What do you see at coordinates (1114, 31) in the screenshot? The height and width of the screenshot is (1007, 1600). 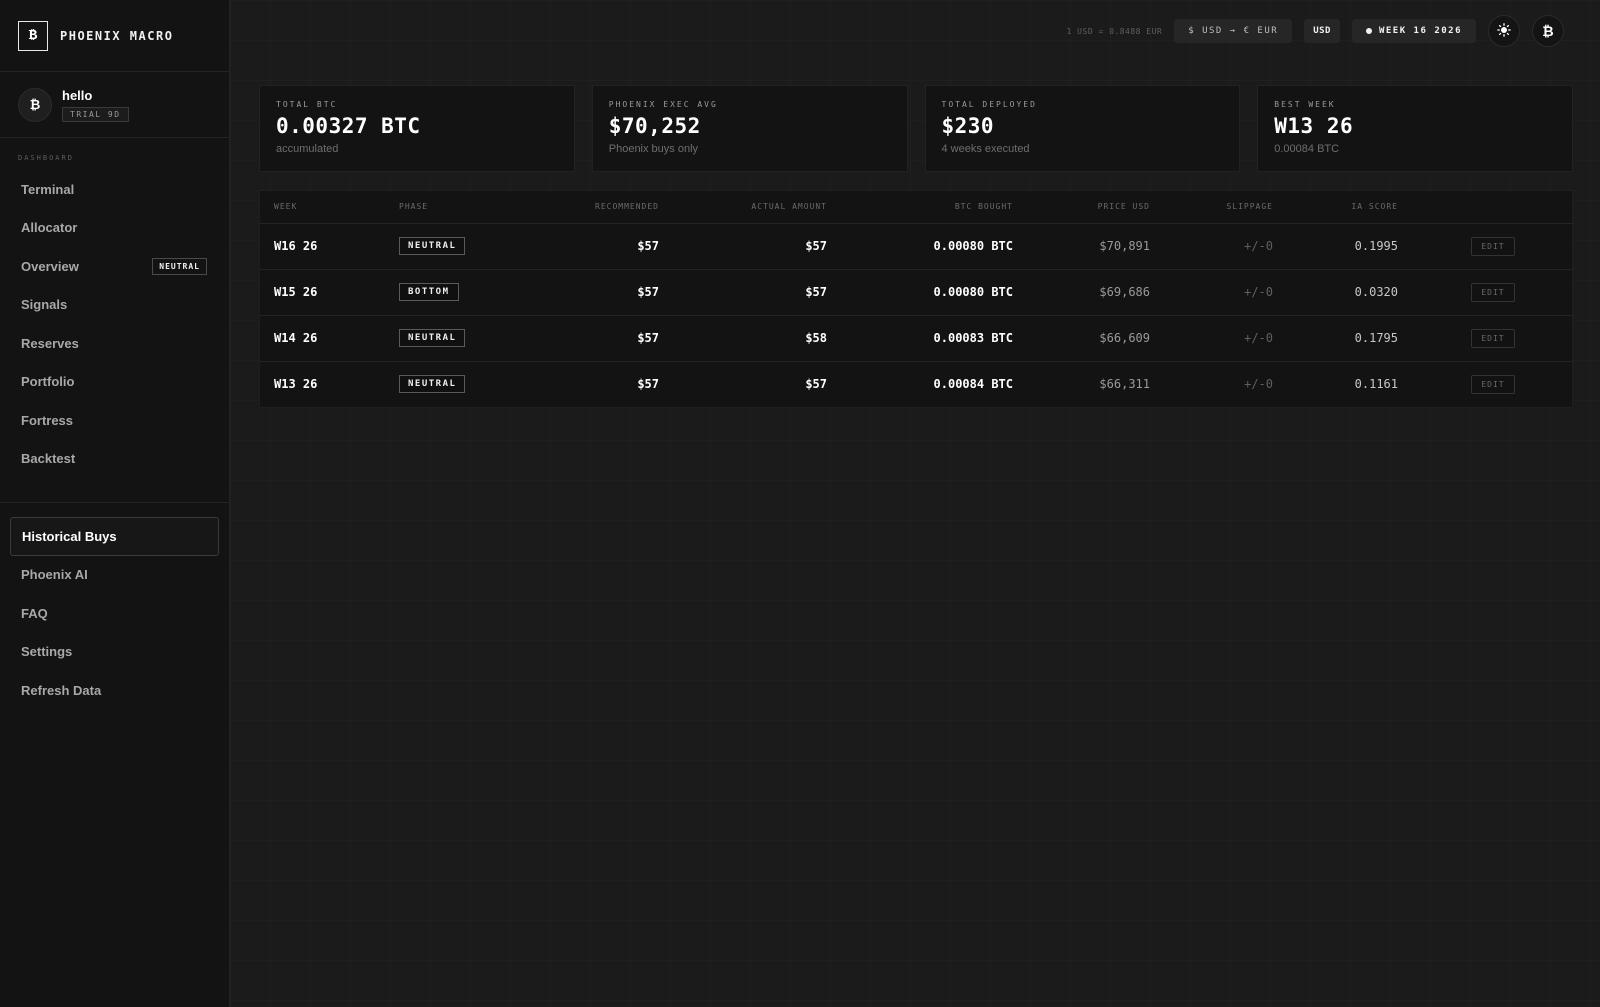 I see `fx-rate: 1 USD = 0.8488 EUR` at bounding box center [1114, 31].